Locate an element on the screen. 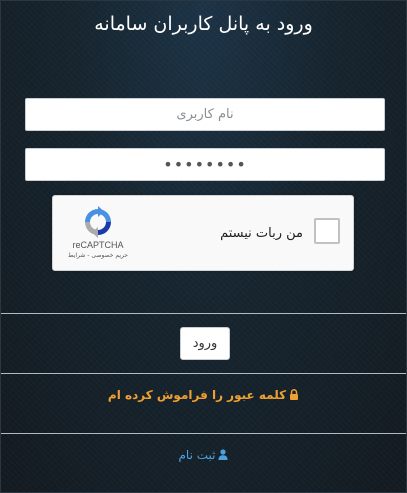  password-input is located at coordinates (205, 164).